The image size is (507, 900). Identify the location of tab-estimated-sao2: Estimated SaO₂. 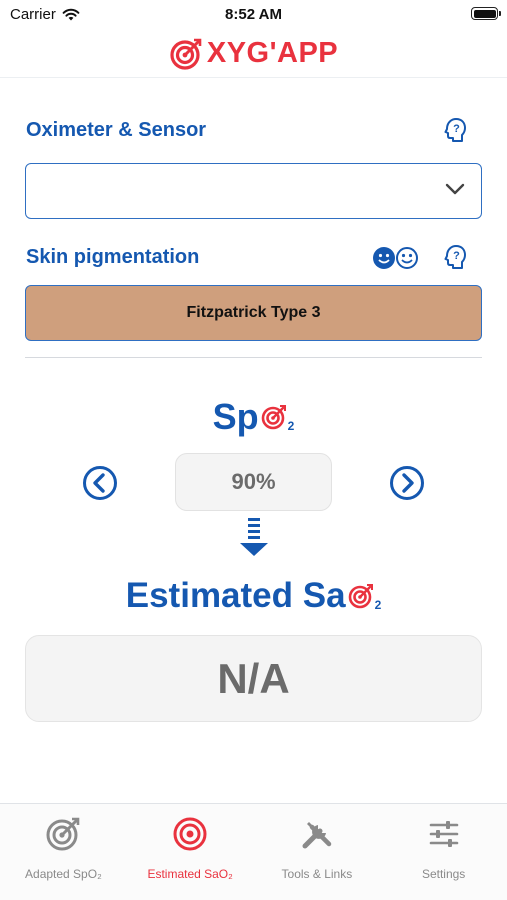
(190, 852).